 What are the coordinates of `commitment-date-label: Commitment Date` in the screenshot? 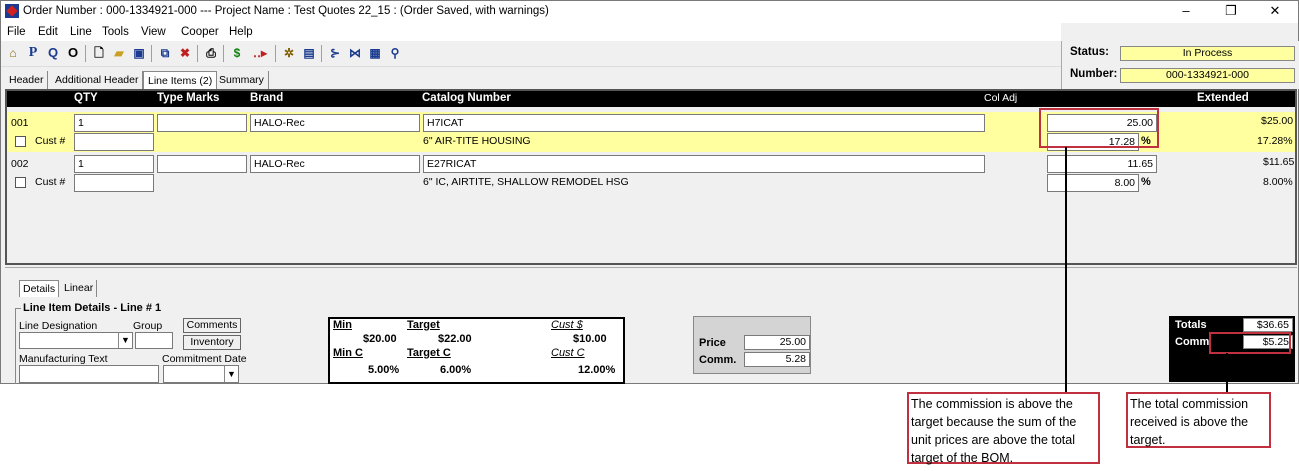 It's located at (204, 359).